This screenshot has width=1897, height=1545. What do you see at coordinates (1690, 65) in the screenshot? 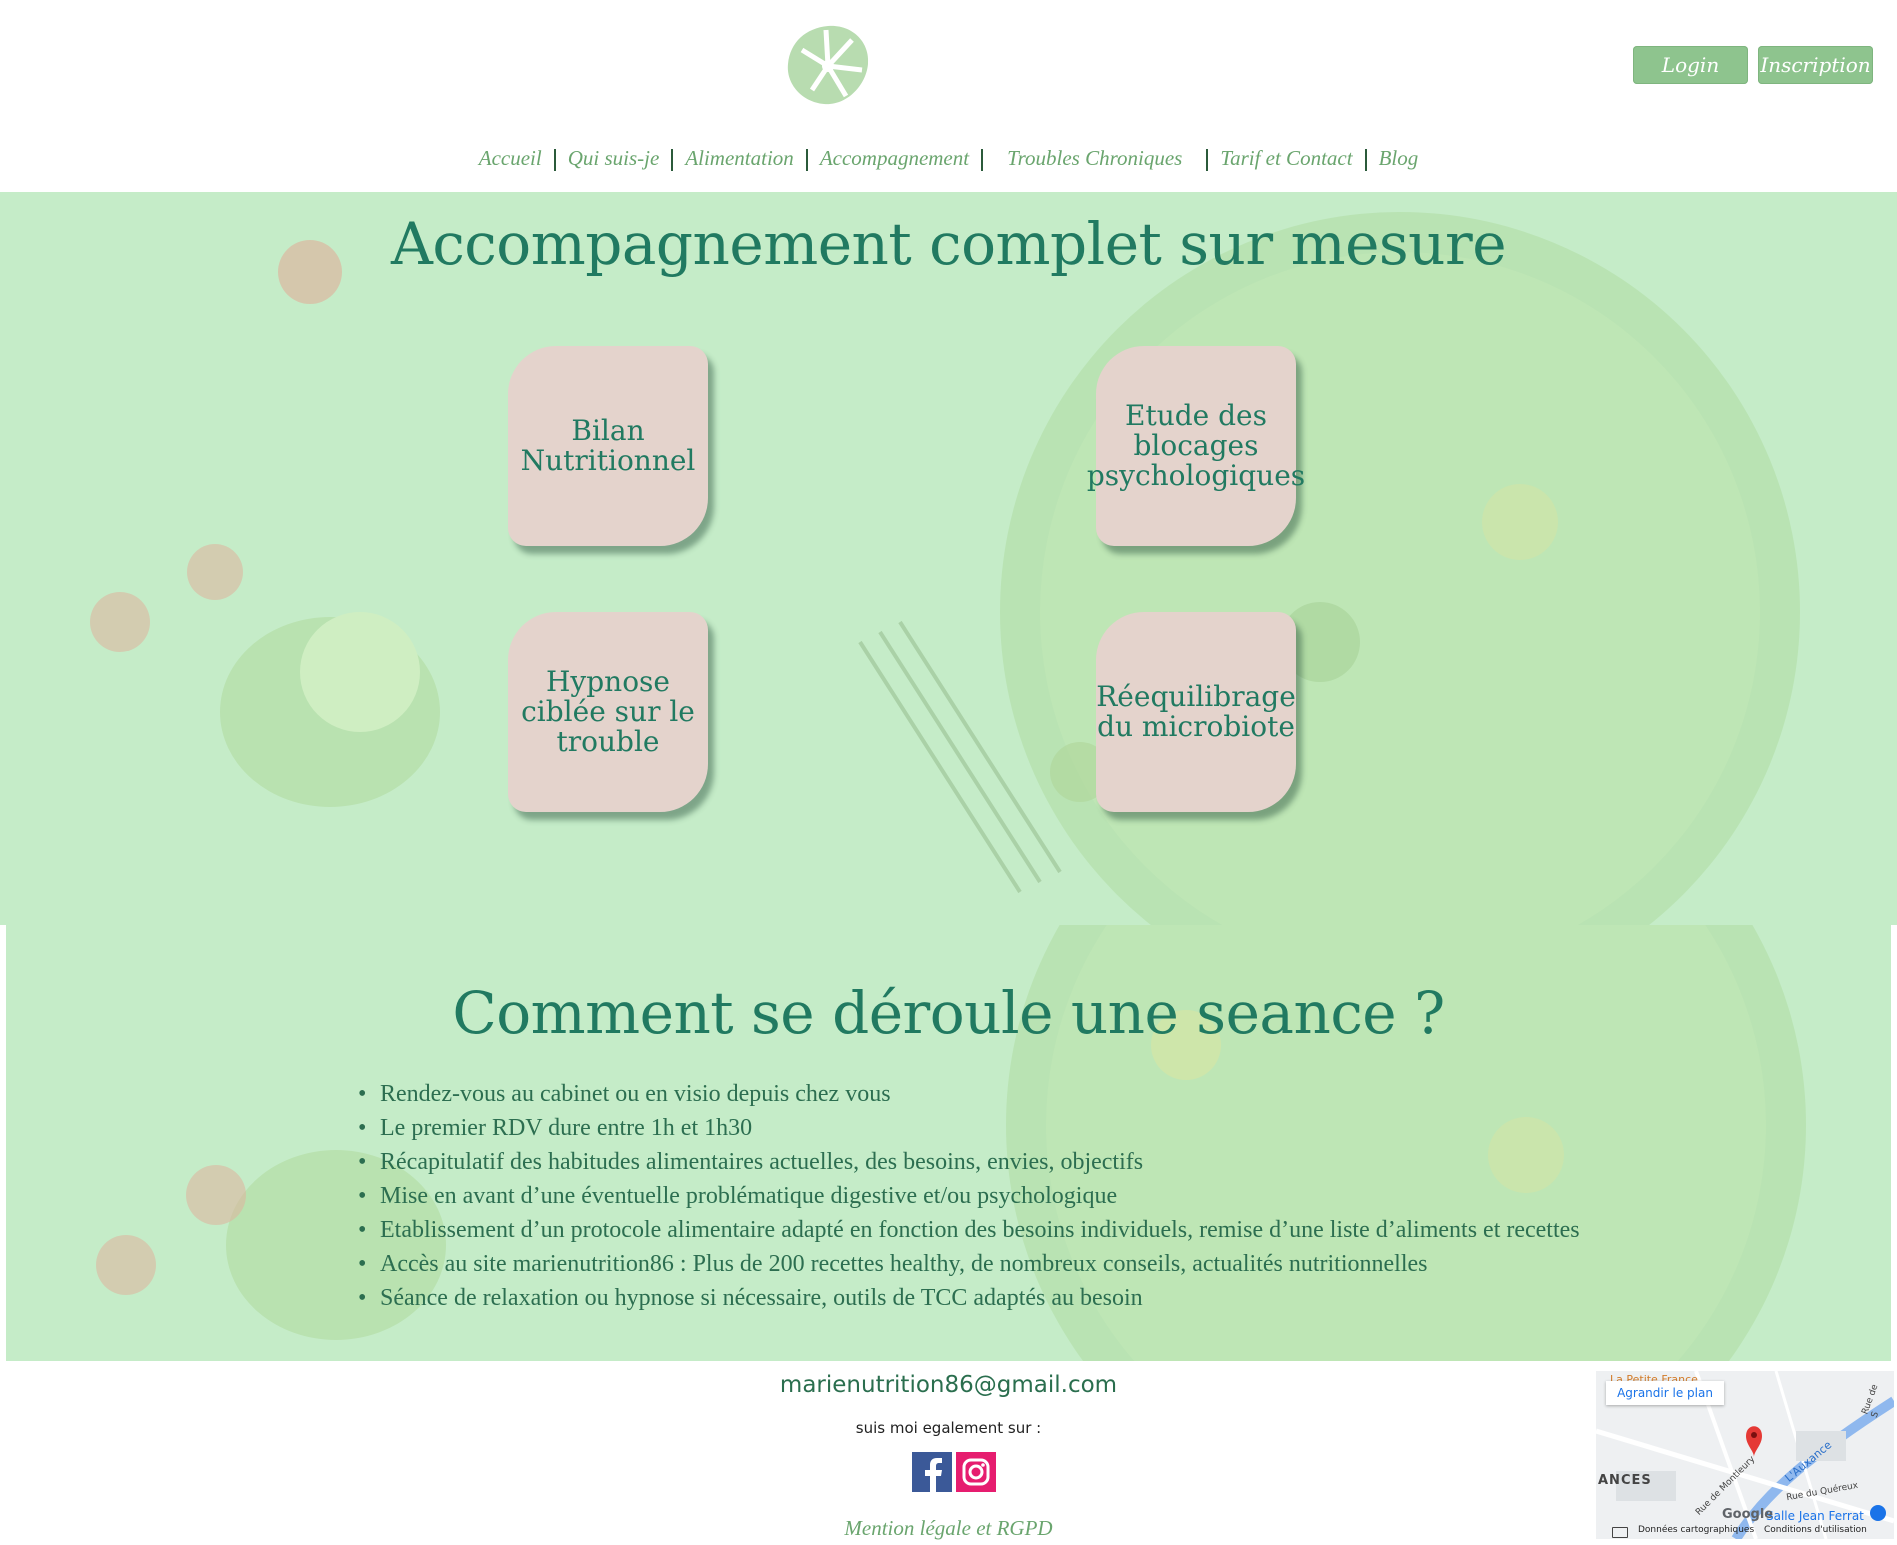
I see `login-button: Login` at bounding box center [1690, 65].